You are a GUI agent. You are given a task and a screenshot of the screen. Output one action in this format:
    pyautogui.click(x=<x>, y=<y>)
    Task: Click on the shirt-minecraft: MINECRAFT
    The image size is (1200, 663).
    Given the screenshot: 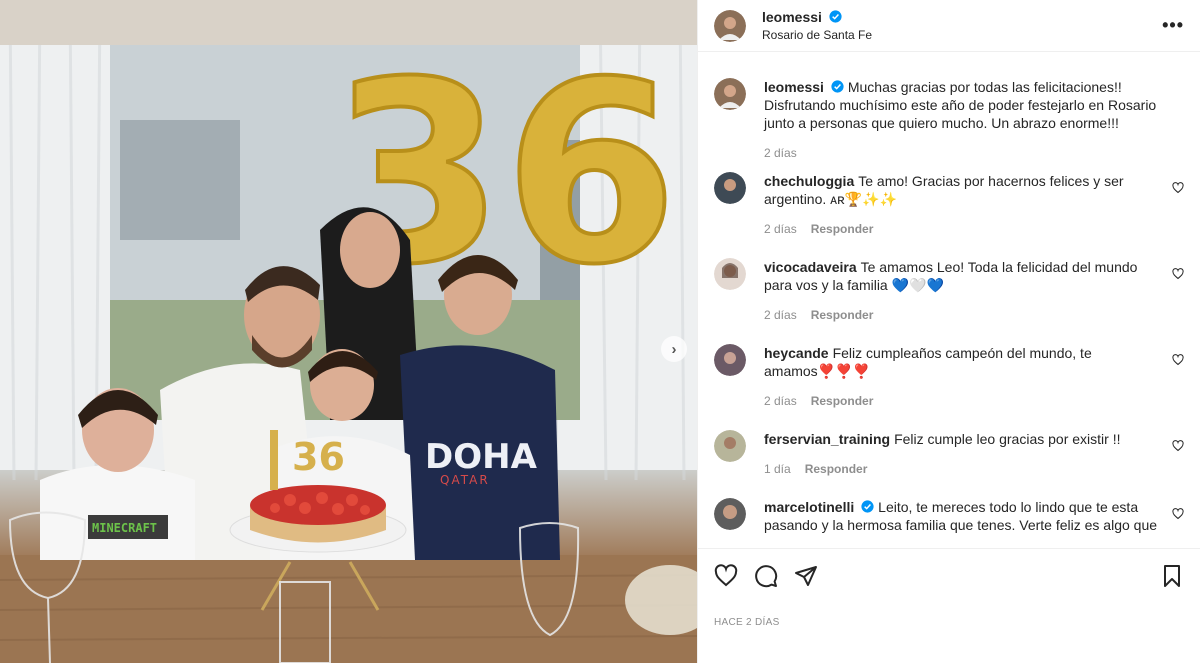 What is the action you would take?
    pyautogui.click(x=124, y=528)
    